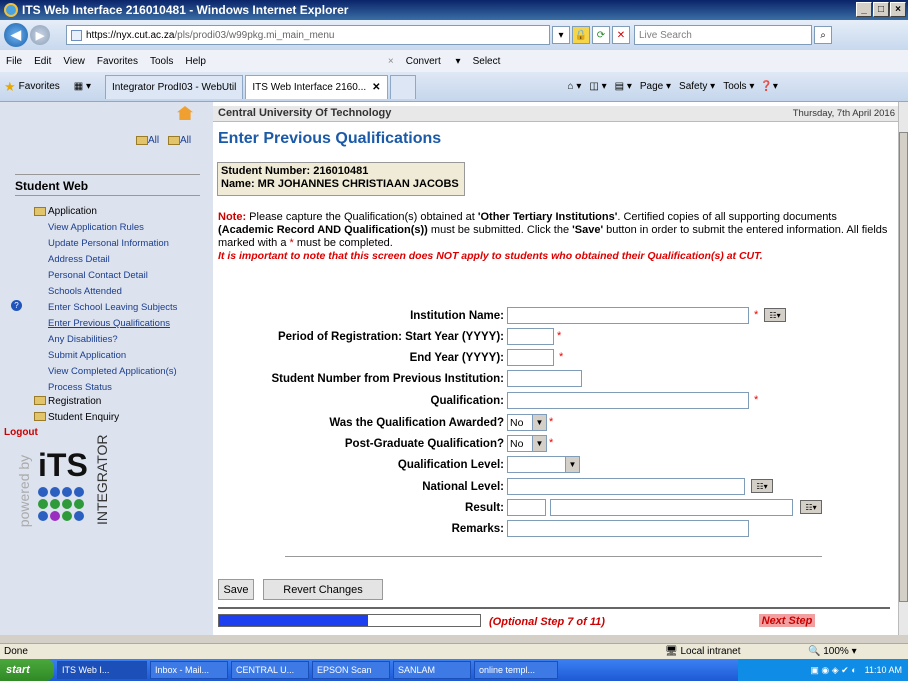  What do you see at coordinates (14, 61) in the screenshot?
I see `menu-file: File` at bounding box center [14, 61].